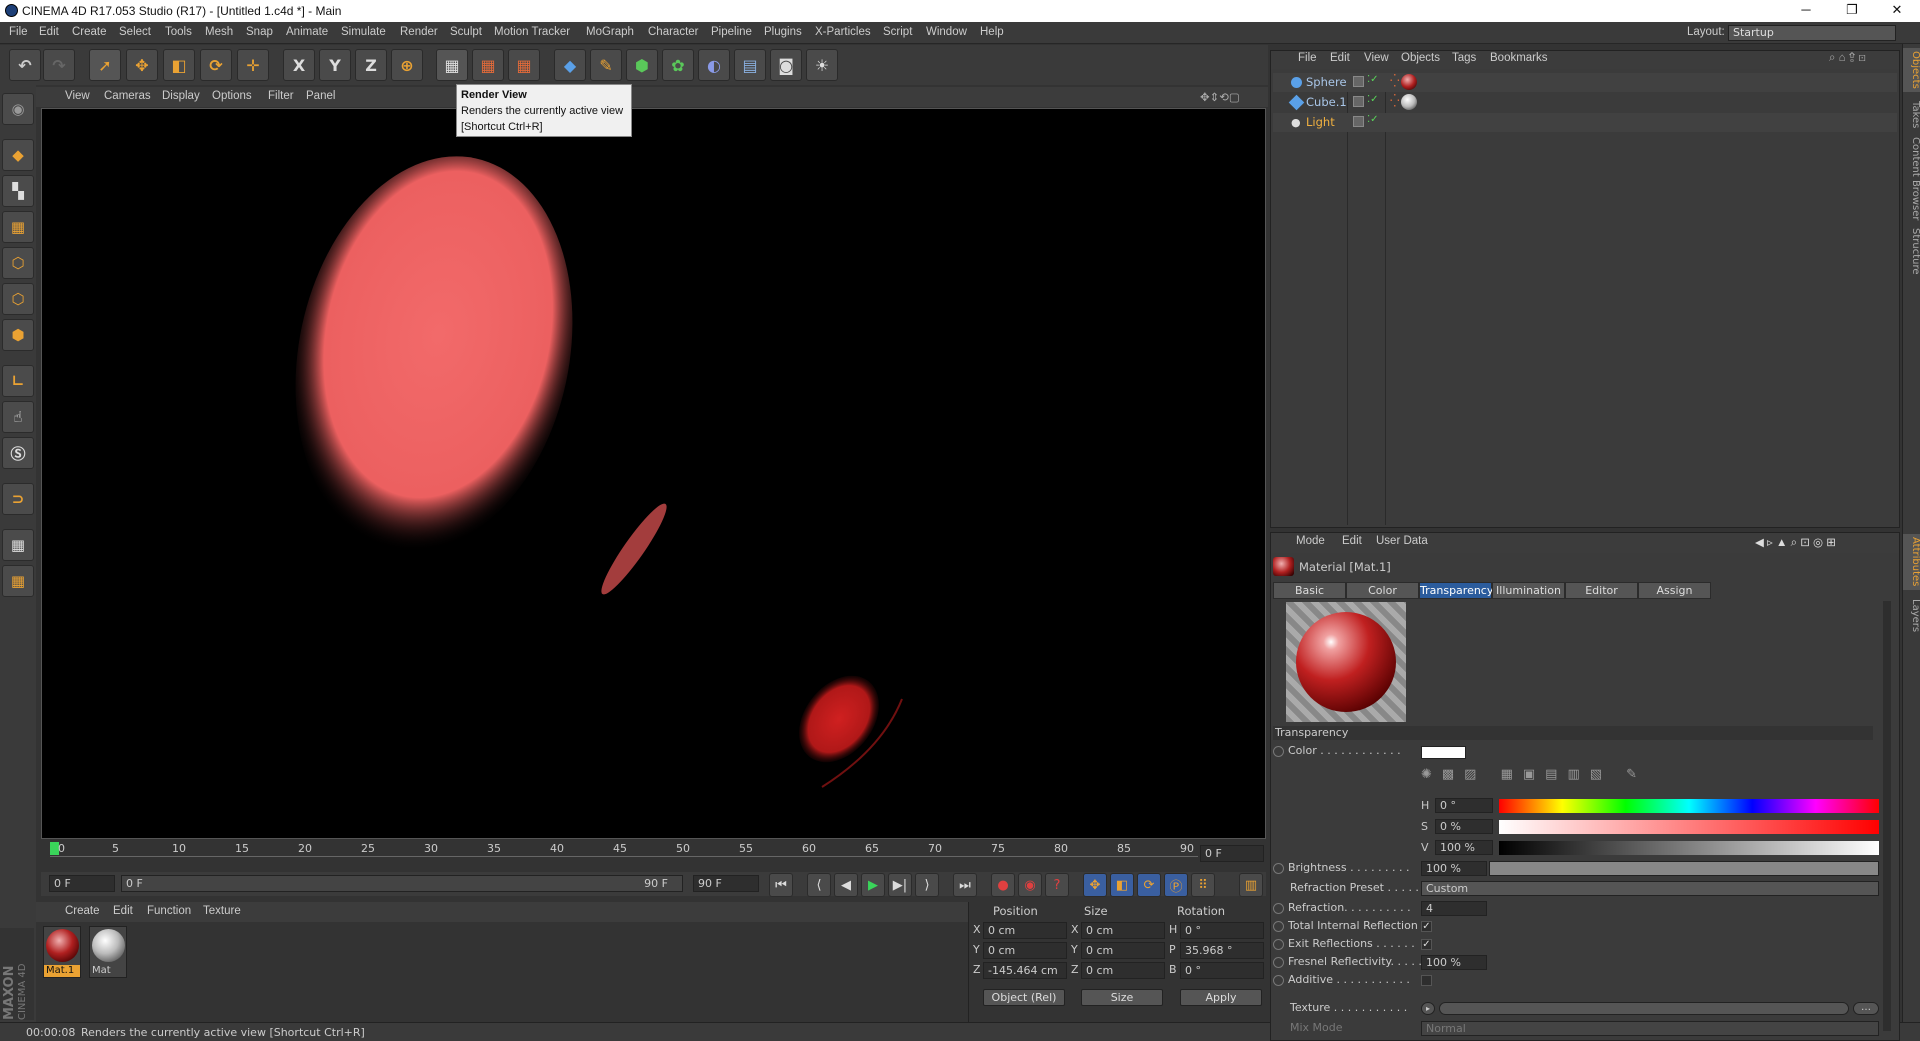 The height and width of the screenshot is (1041, 1920). I want to click on am-navigation-icons: ◀ ▹ ▲ ⌕ ⊡ ◎ ⊞, so click(1795, 542).